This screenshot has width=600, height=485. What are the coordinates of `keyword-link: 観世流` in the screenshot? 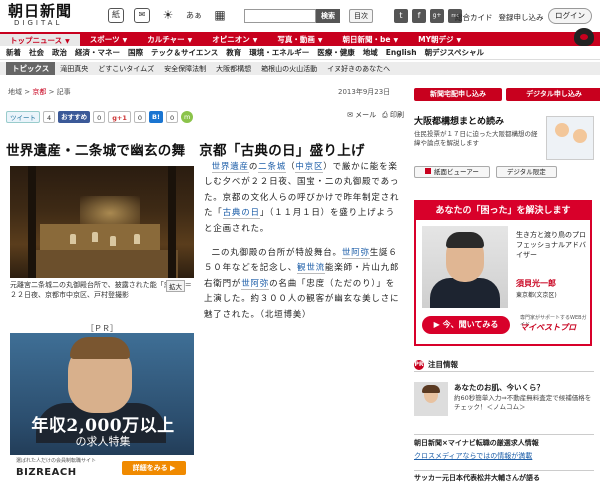 It's located at (311, 269).